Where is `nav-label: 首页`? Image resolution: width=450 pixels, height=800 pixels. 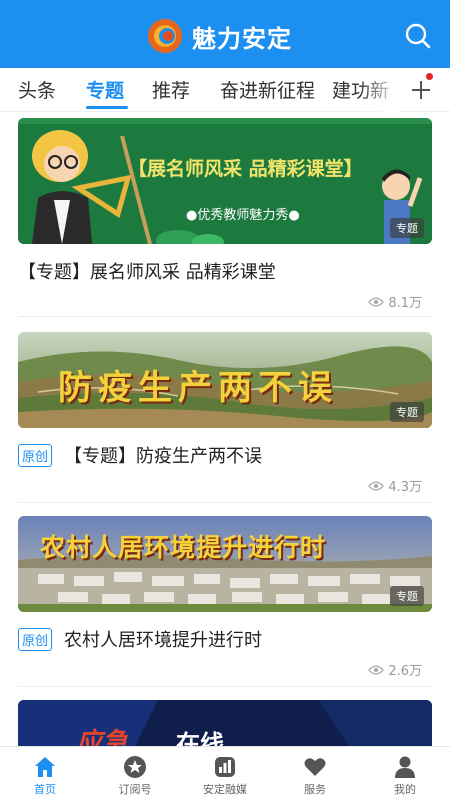 nav-label: 首页 is located at coordinates (45, 789).